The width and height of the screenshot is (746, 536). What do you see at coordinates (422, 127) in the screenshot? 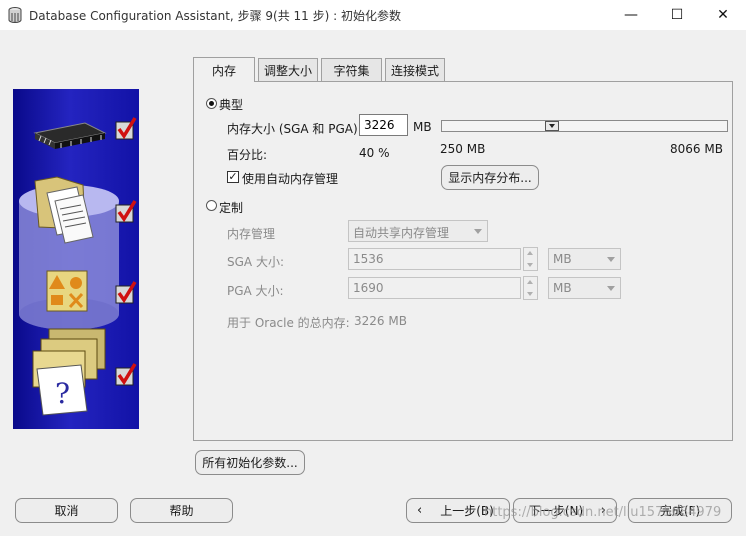
I see `memory-size-unit: MB` at bounding box center [422, 127].